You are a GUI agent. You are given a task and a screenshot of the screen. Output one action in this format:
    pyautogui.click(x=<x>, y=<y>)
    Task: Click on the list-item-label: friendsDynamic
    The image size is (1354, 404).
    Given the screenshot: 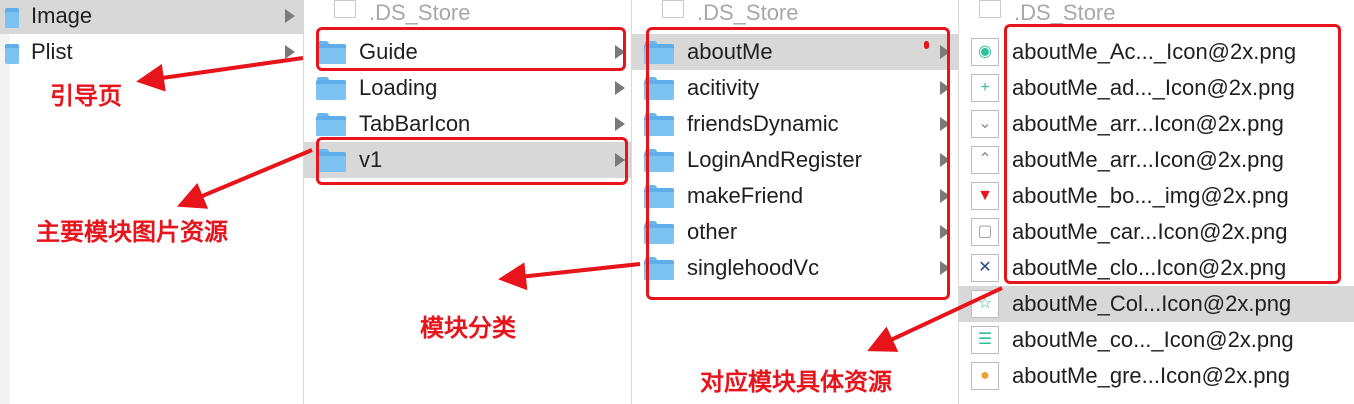 What is the action you would take?
    pyautogui.click(x=763, y=123)
    